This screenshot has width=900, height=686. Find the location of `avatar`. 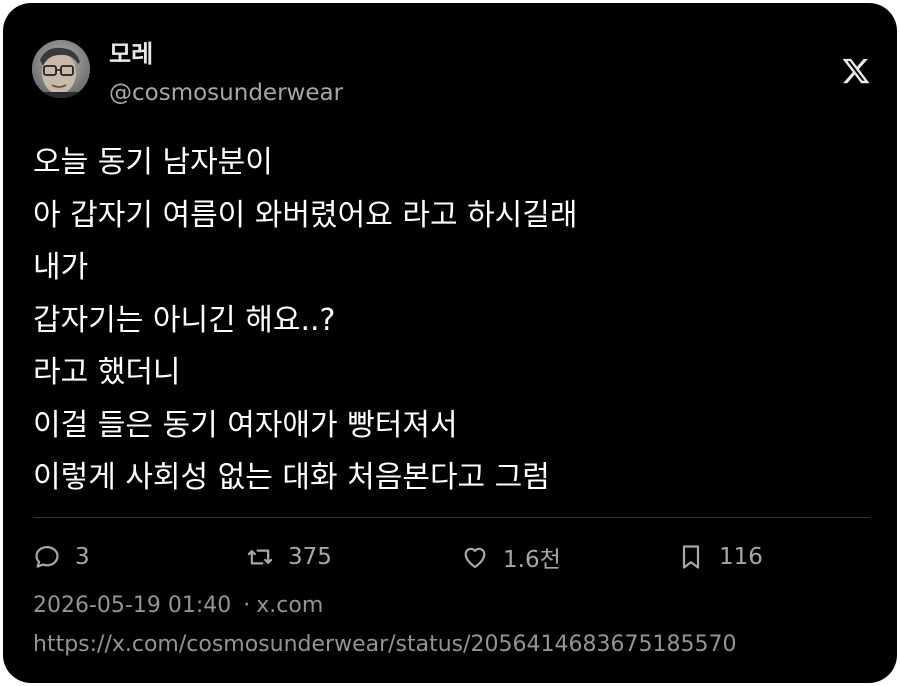

avatar is located at coordinates (61, 69).